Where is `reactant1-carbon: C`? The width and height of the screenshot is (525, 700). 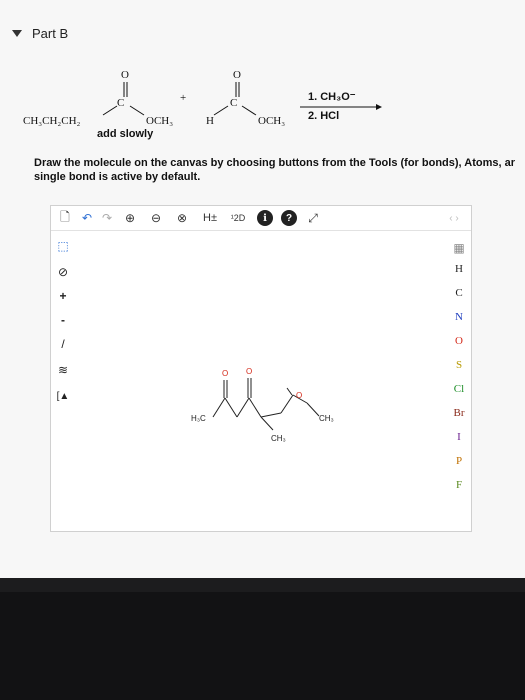 reactant1-carbon: C is located at coordinates (120, 103).